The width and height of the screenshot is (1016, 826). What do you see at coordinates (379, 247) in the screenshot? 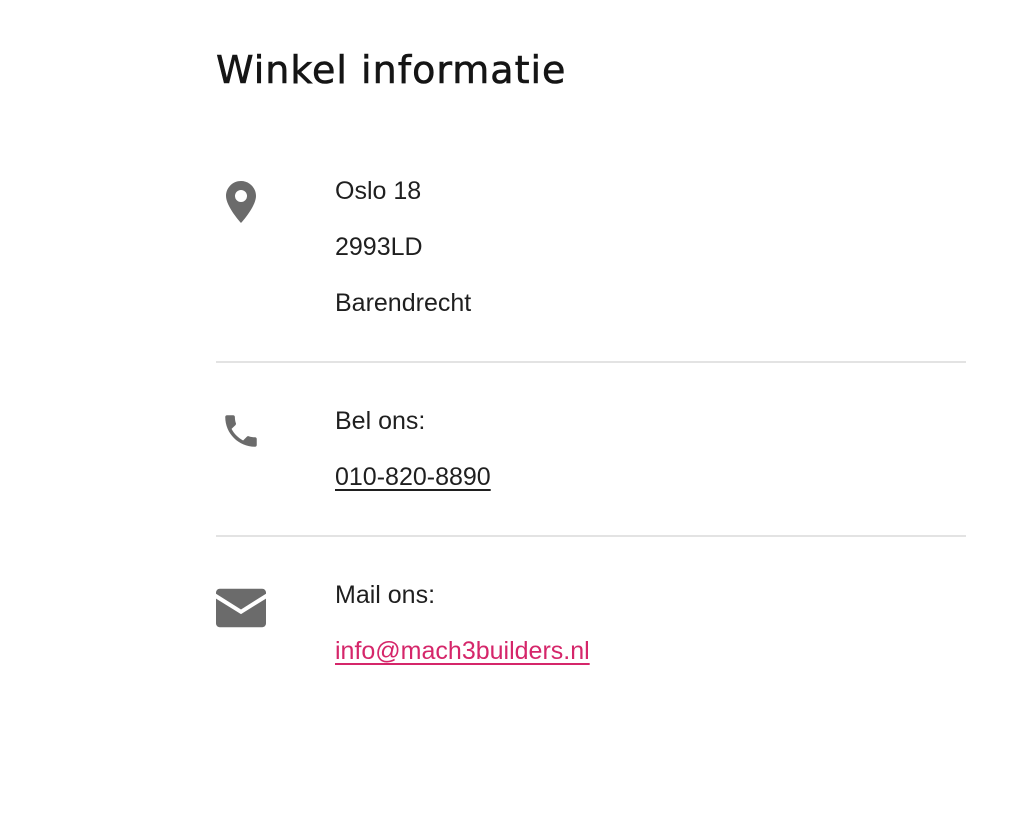
I see `address-postcode: 2993LD` at bounding box center [379, 247].